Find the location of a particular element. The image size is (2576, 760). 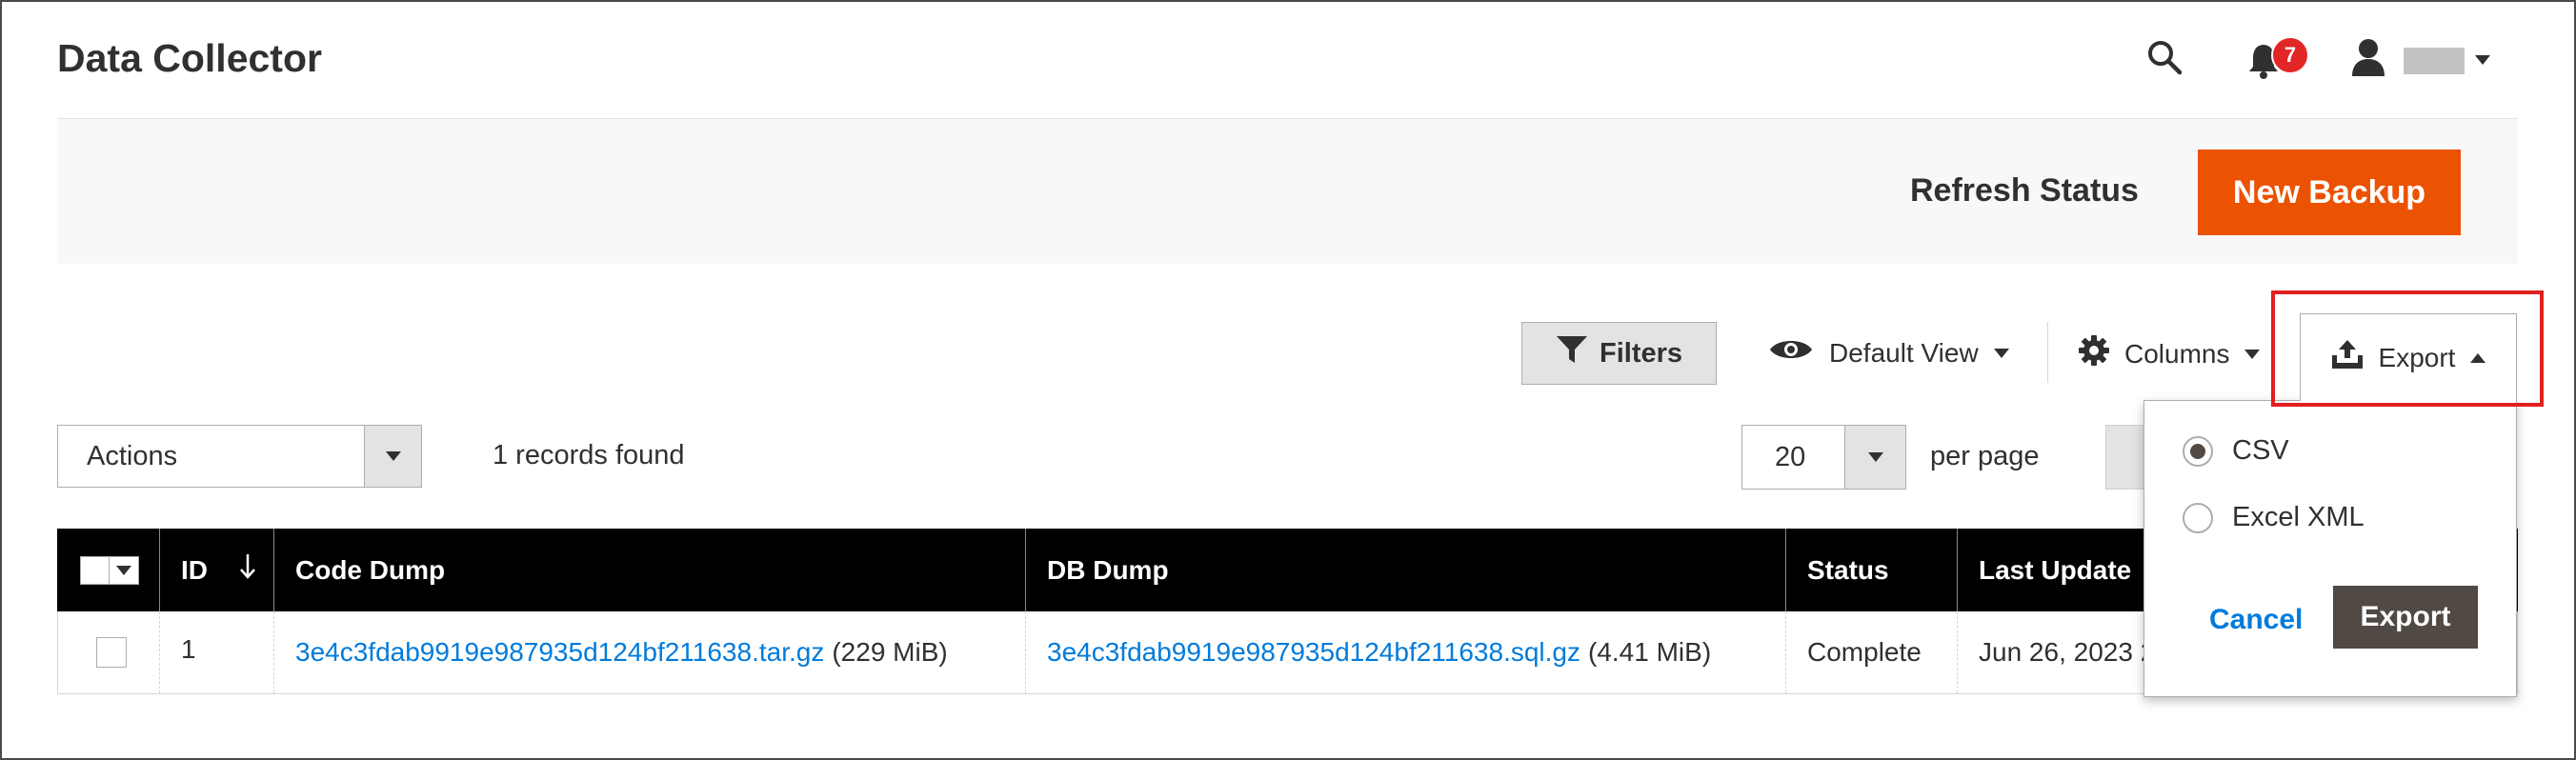

columns-chevron-down-icon is located at coordinates (2252, 354).